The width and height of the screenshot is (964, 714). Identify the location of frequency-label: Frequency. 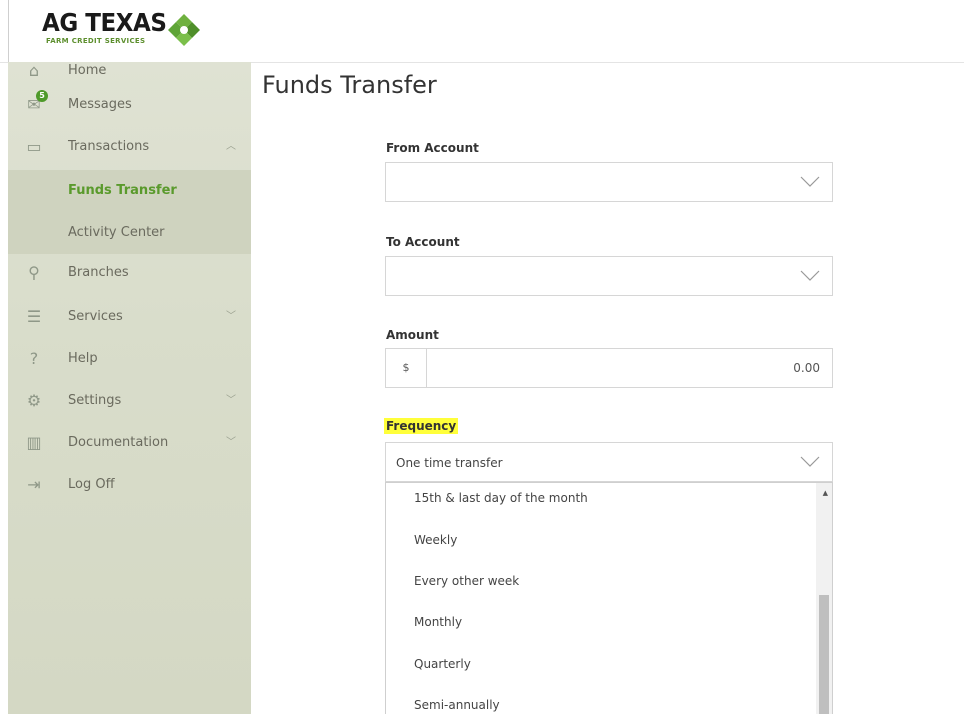
(421, 426).